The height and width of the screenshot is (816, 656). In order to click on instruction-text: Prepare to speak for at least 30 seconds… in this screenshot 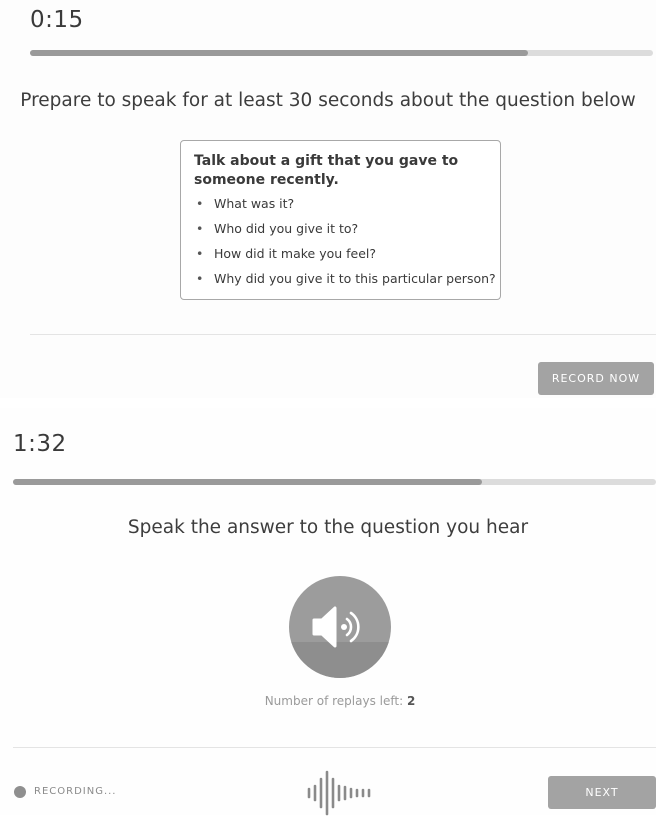, I will do `click(328, 100)`.